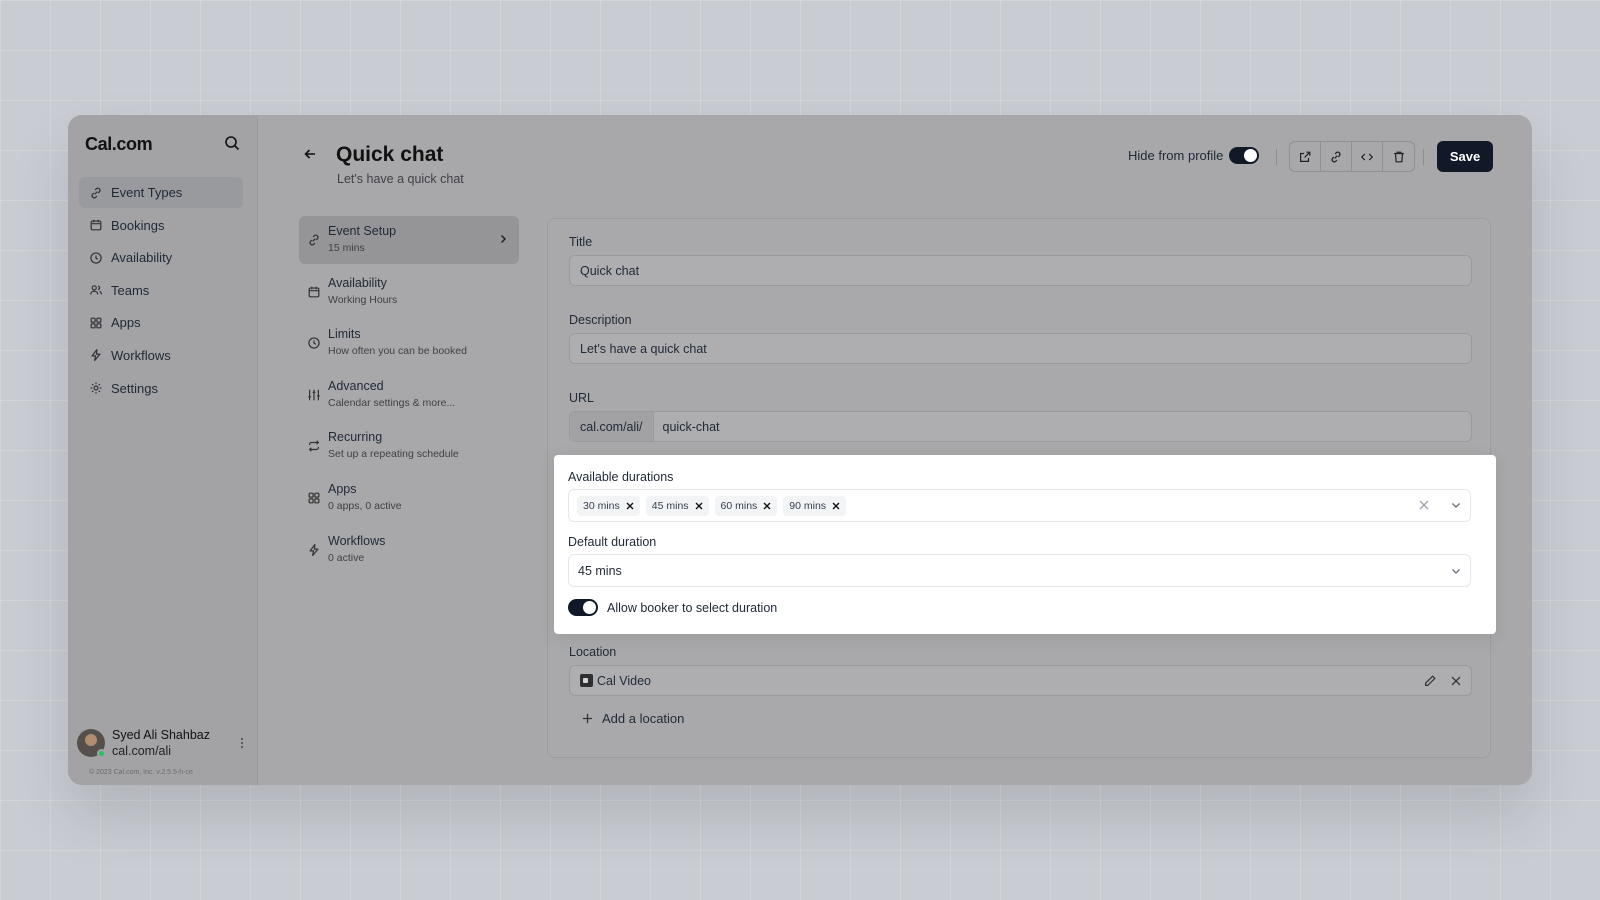 The width and height of the screenshot is (1600, 900). I want to click on tab-title: Limits, so click(344, 334).